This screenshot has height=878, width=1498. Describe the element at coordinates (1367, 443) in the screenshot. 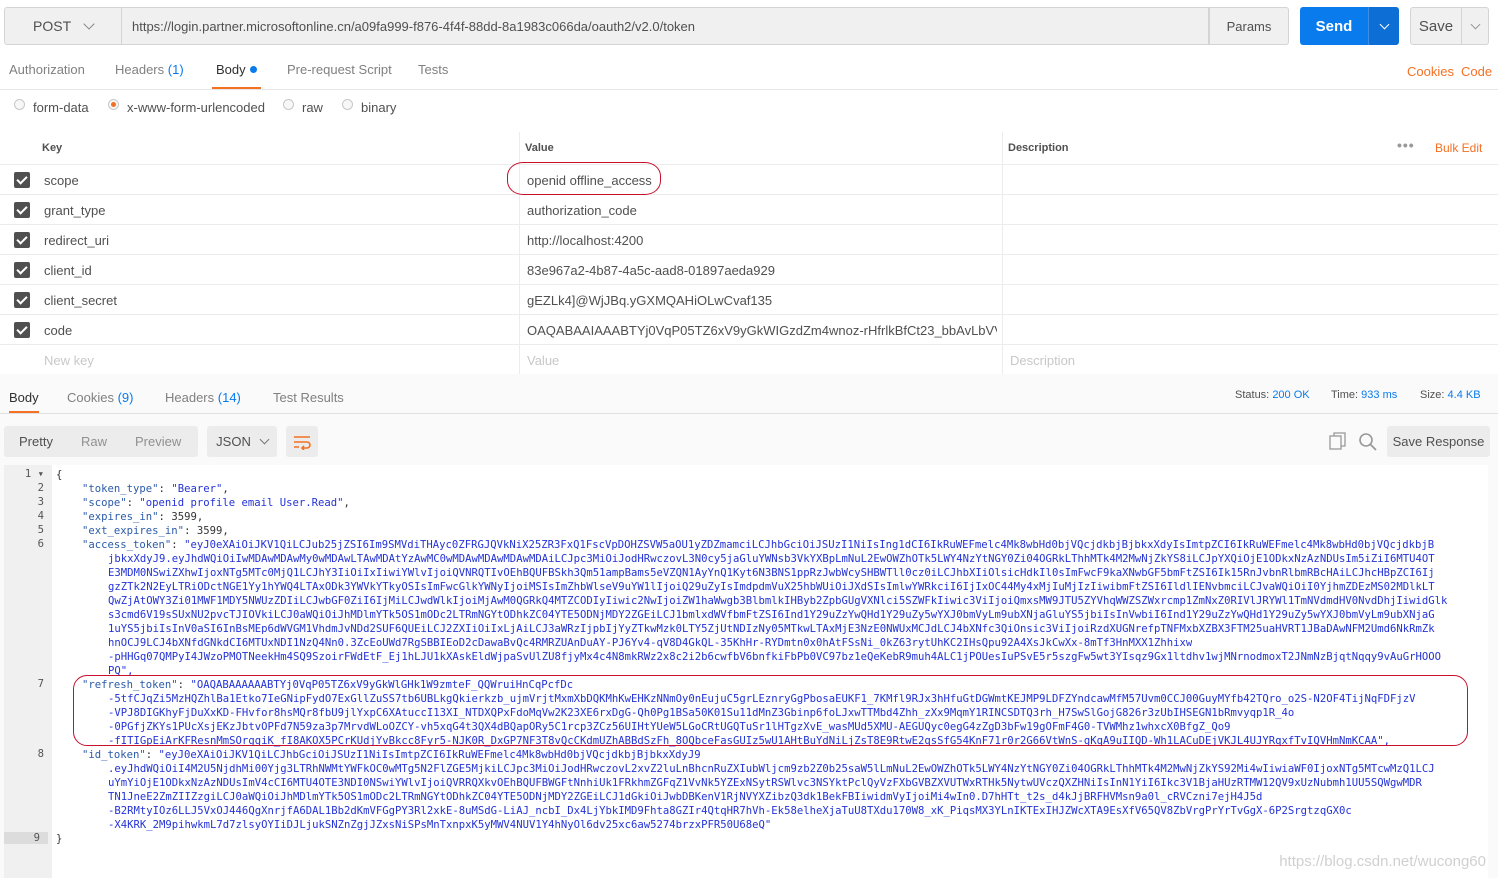

I see `search-icon` at that location.